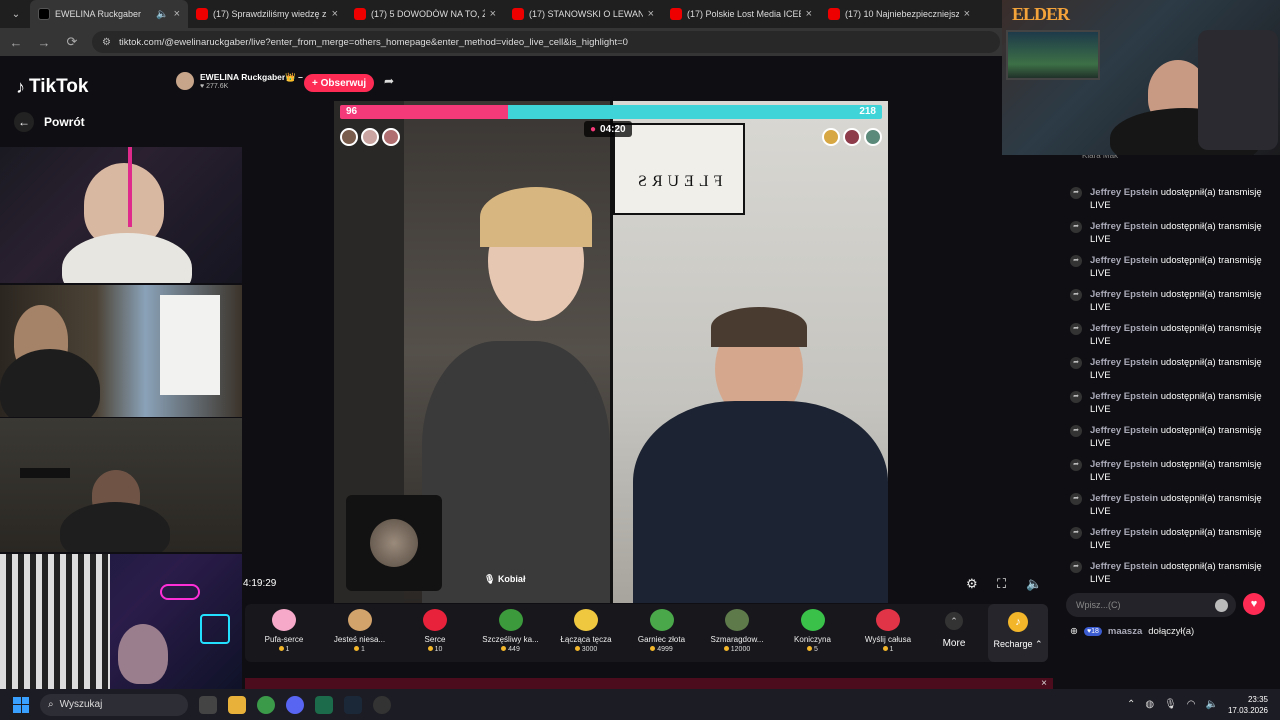  I want to click on left-supporters, so click(370, 137).